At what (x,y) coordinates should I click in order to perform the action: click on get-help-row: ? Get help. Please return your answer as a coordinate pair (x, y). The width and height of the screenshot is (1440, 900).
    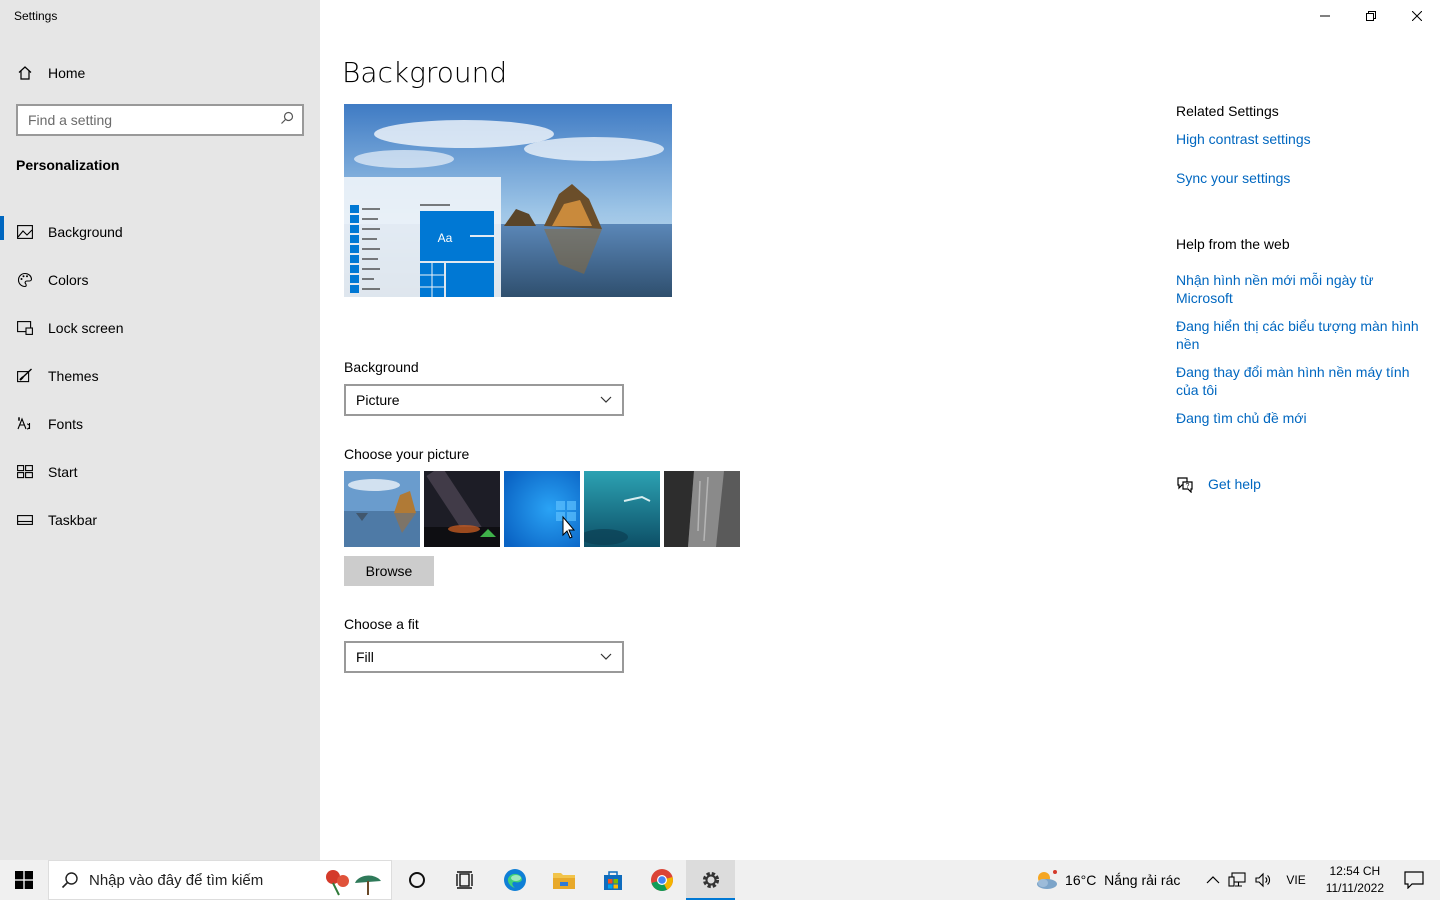
    Looking at the image, I should click on (1218, 484).